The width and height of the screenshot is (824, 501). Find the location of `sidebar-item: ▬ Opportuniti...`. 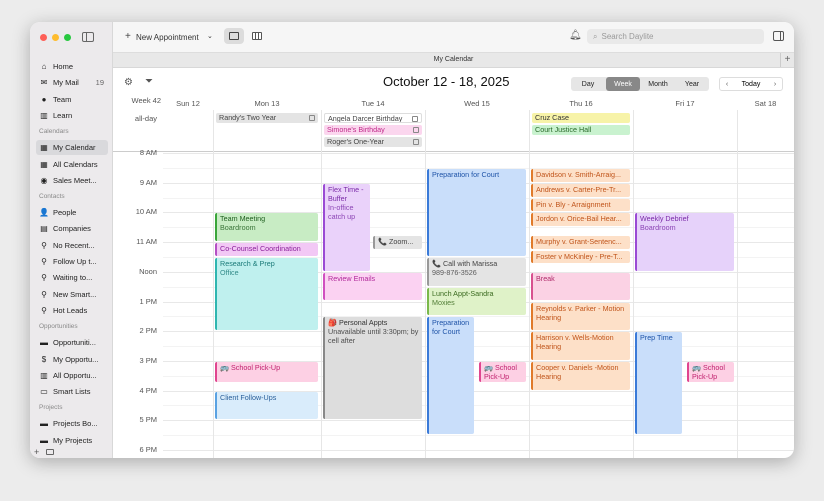

sidebar-item: ▬ Opportuniti... is located at coordinates (72, 342).